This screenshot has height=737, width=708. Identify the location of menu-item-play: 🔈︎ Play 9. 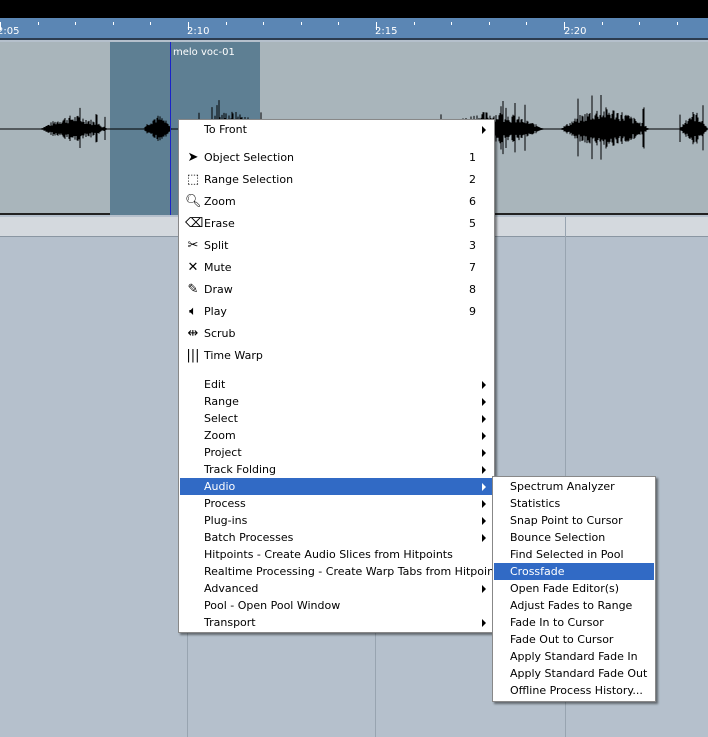
(336, 312).